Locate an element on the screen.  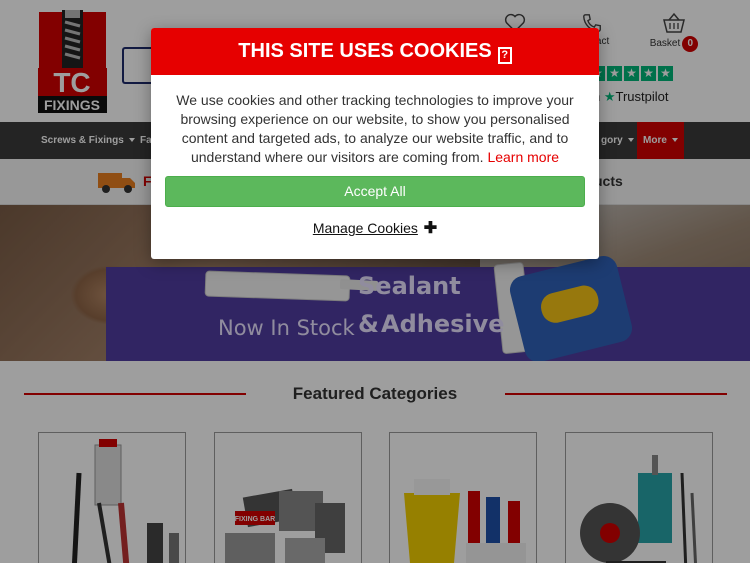
cookie-modal-title: THIS SITE USES COOKIES is located at coordinates (365, 51).